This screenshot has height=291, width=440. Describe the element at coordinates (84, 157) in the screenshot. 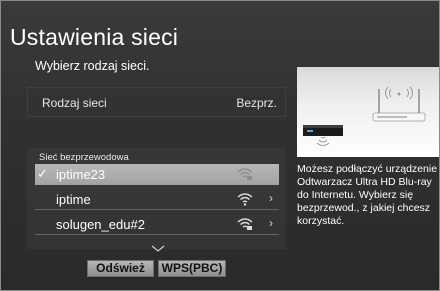

I see `wireless-list-header: Sieć bezprzewodowa` at that location.